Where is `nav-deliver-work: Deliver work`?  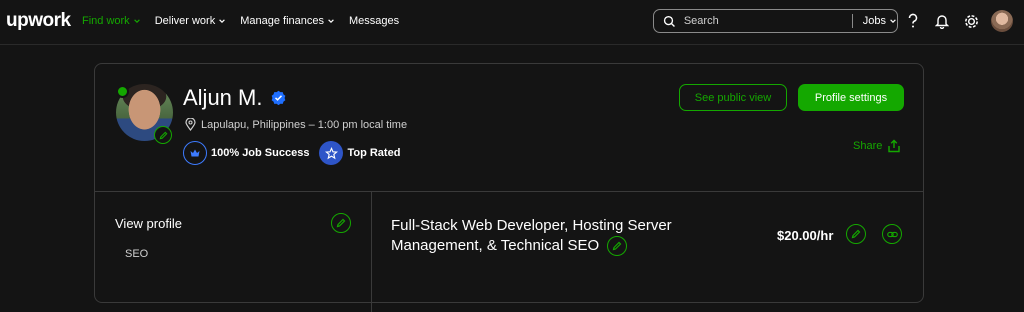
nav-deliver-work: Deliver work is located at coordinates (191, 21).